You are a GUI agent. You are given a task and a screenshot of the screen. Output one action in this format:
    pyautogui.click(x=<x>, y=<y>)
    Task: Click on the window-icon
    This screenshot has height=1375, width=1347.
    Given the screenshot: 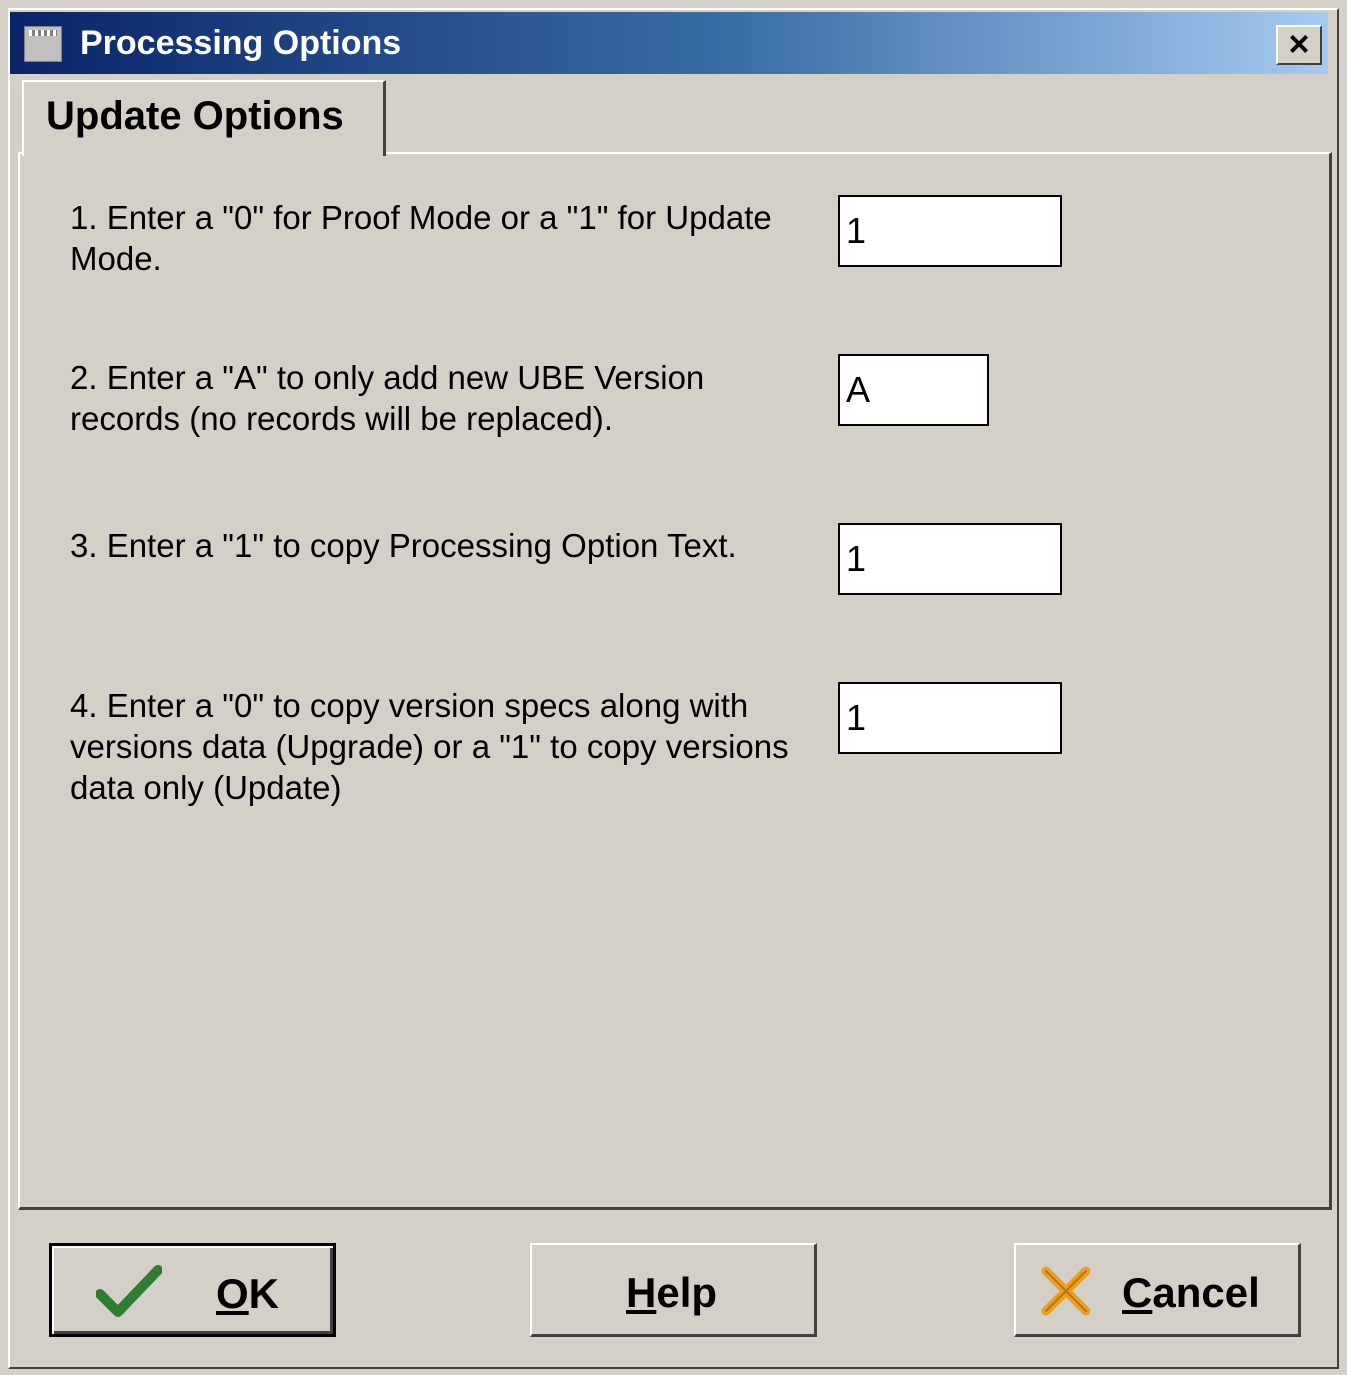 What is the action you would take?
    pyautogui.click(x=43, y=44)
    